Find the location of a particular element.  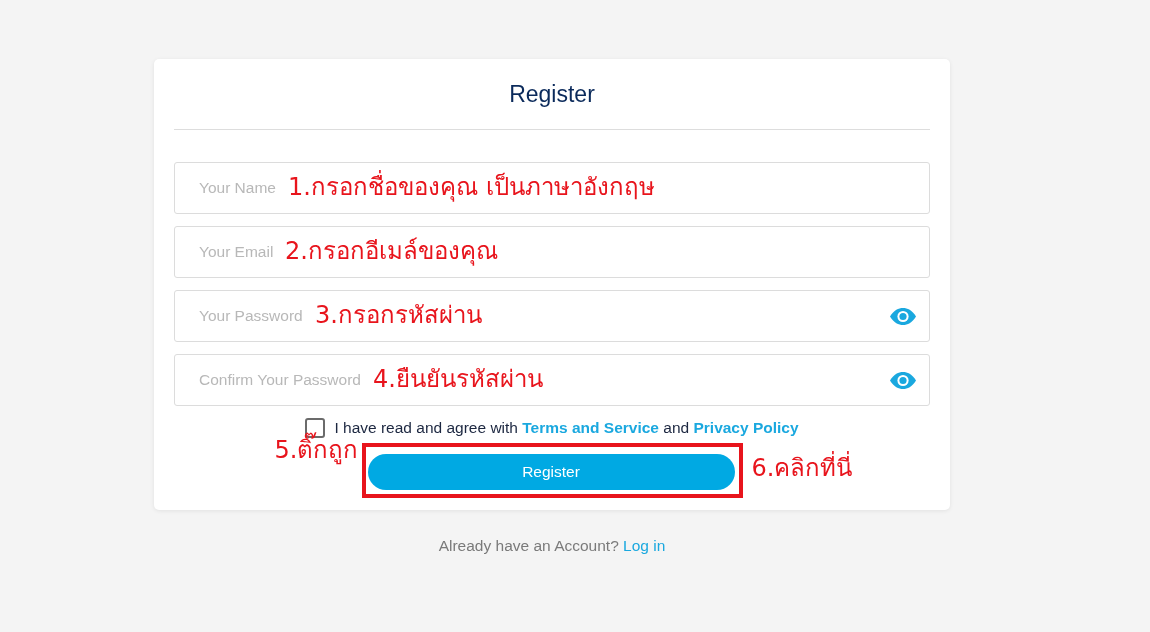

login-link: Log in is located at coordinates (644, 545).